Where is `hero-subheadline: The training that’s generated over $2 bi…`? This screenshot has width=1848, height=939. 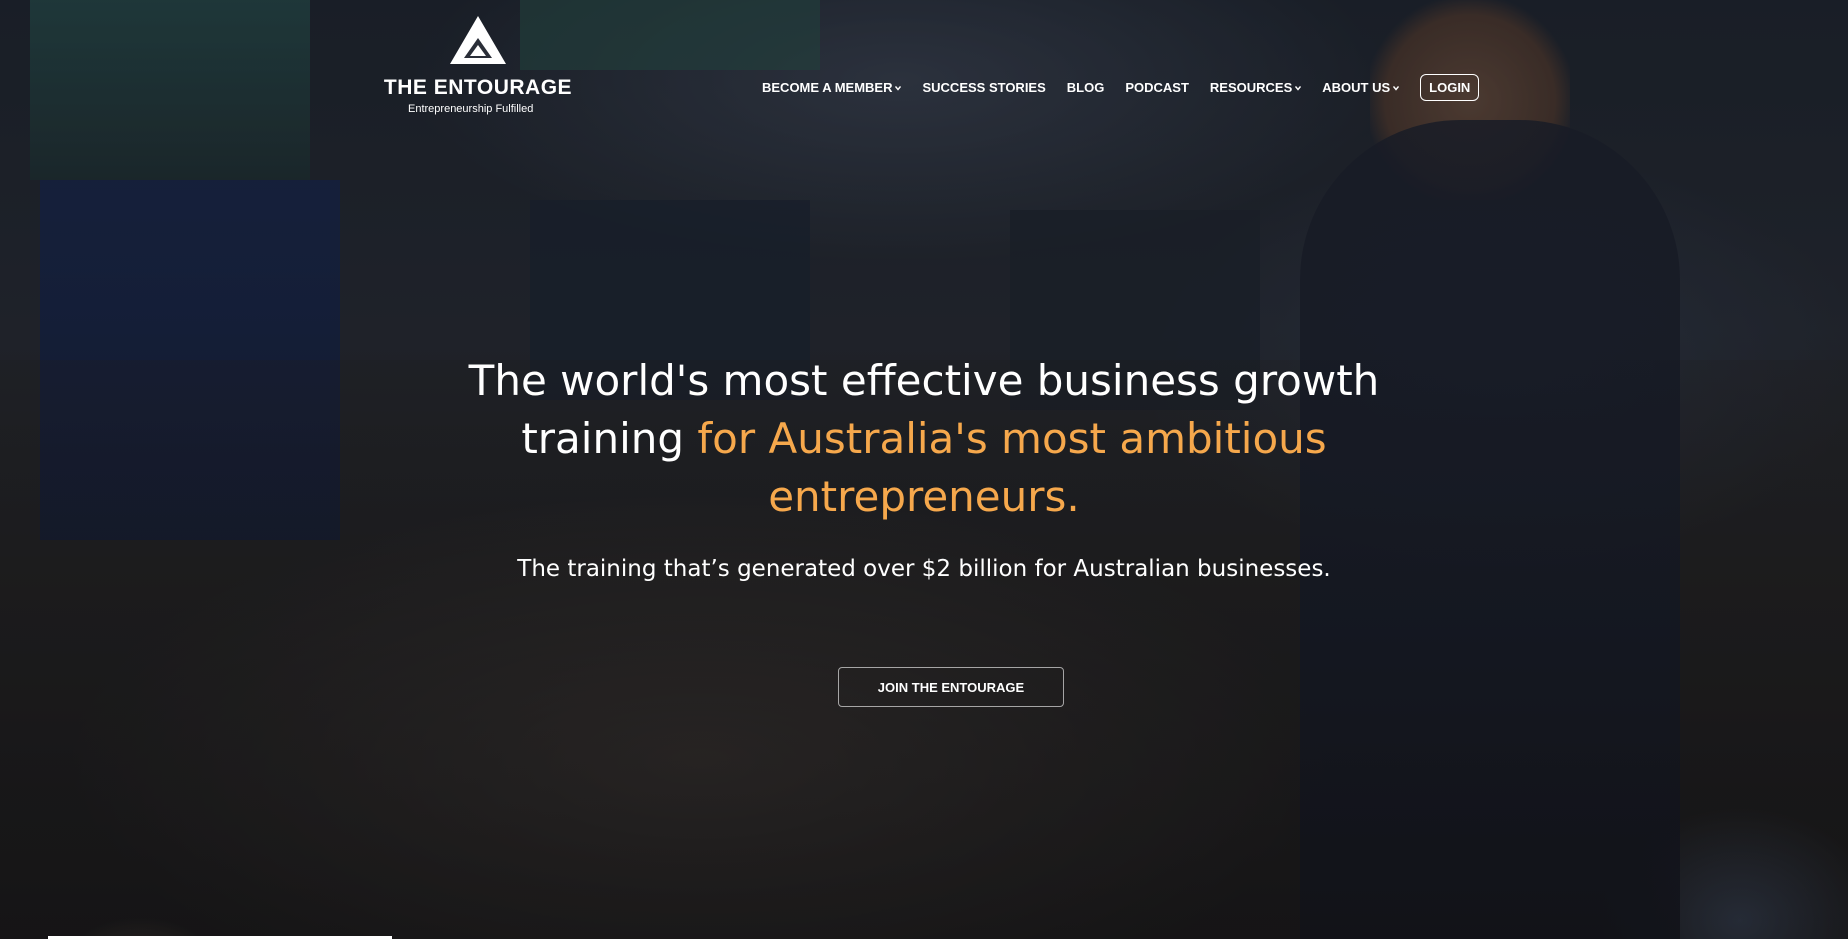
hero-subheadline: The training that’s generated over $2 bi… is located at coordinates (924, 569).